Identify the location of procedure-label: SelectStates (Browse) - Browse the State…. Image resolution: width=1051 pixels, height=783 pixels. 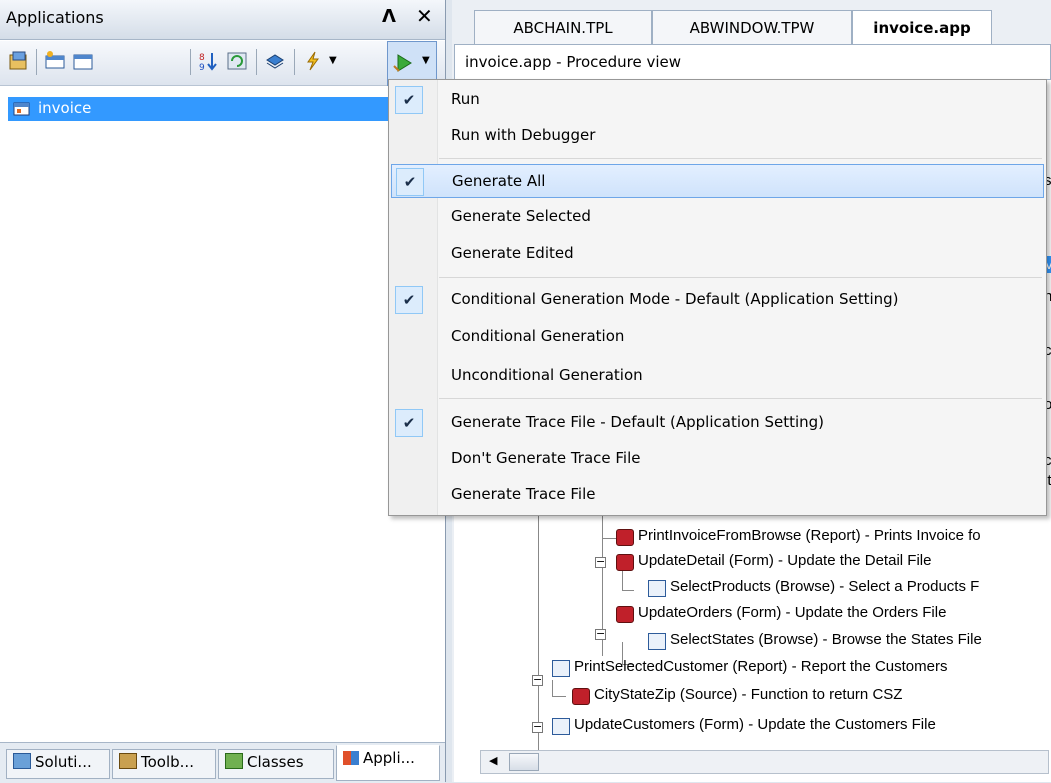
(826, 639).